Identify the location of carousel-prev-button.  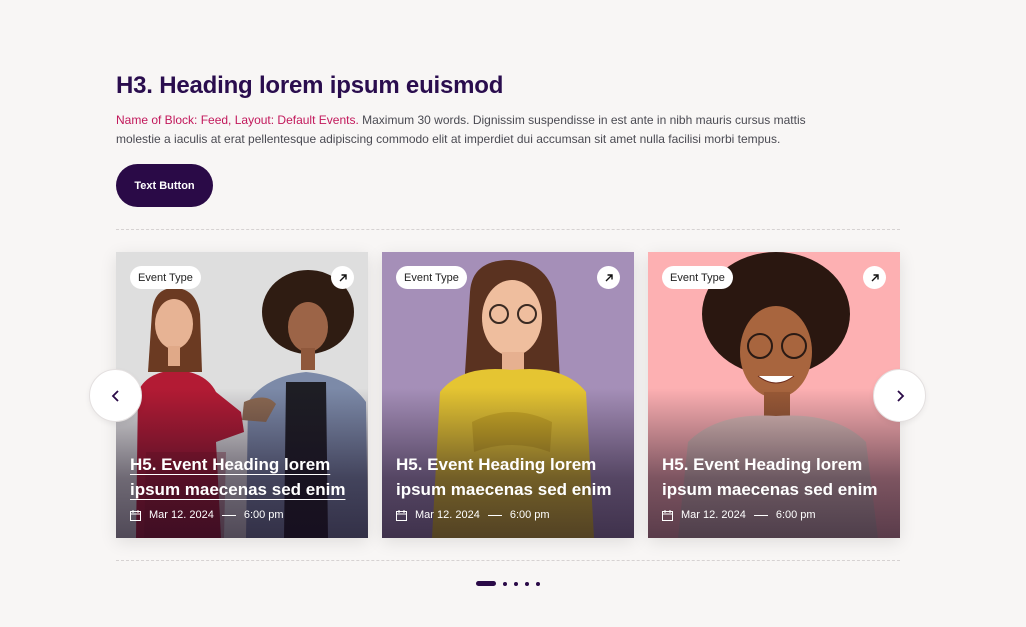
(115, 395).